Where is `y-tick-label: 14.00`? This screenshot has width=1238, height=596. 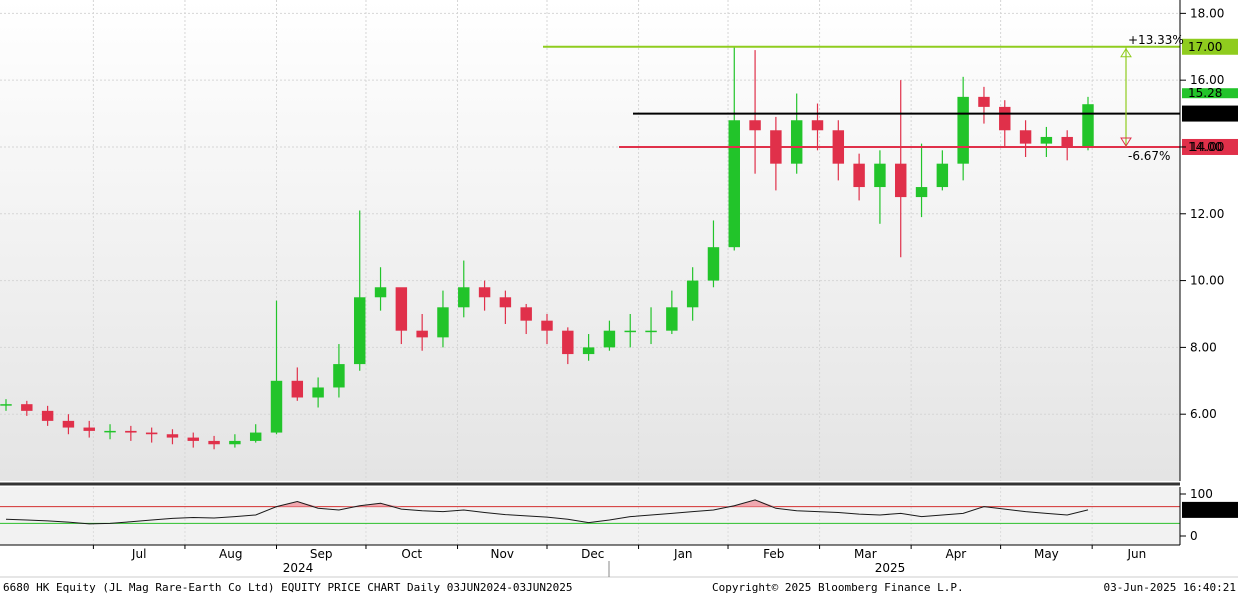 y-tick-label: 14.00 is located at coordinates (1207, 147).